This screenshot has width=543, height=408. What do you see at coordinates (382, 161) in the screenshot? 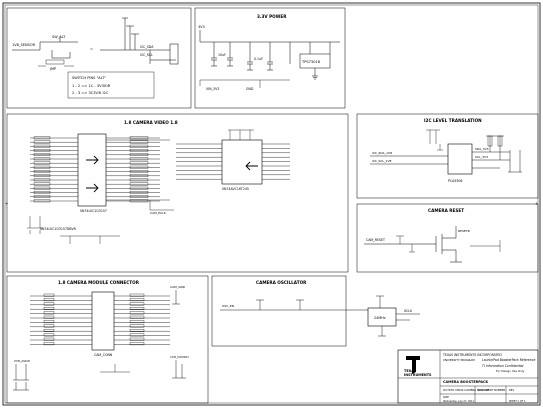
I see `svg-text: I2C_SCL_1V8` at bounding box center [382, 161].